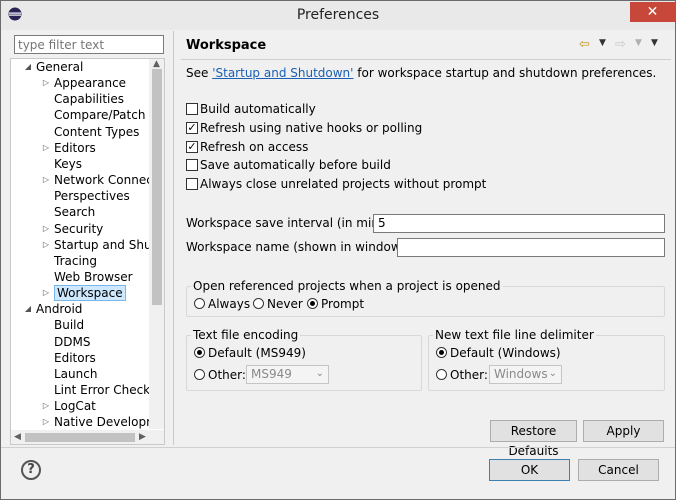 Image resolution: width=676 pixels, height=500 pixels. I want to click on footer-separator, so click(338, 447).